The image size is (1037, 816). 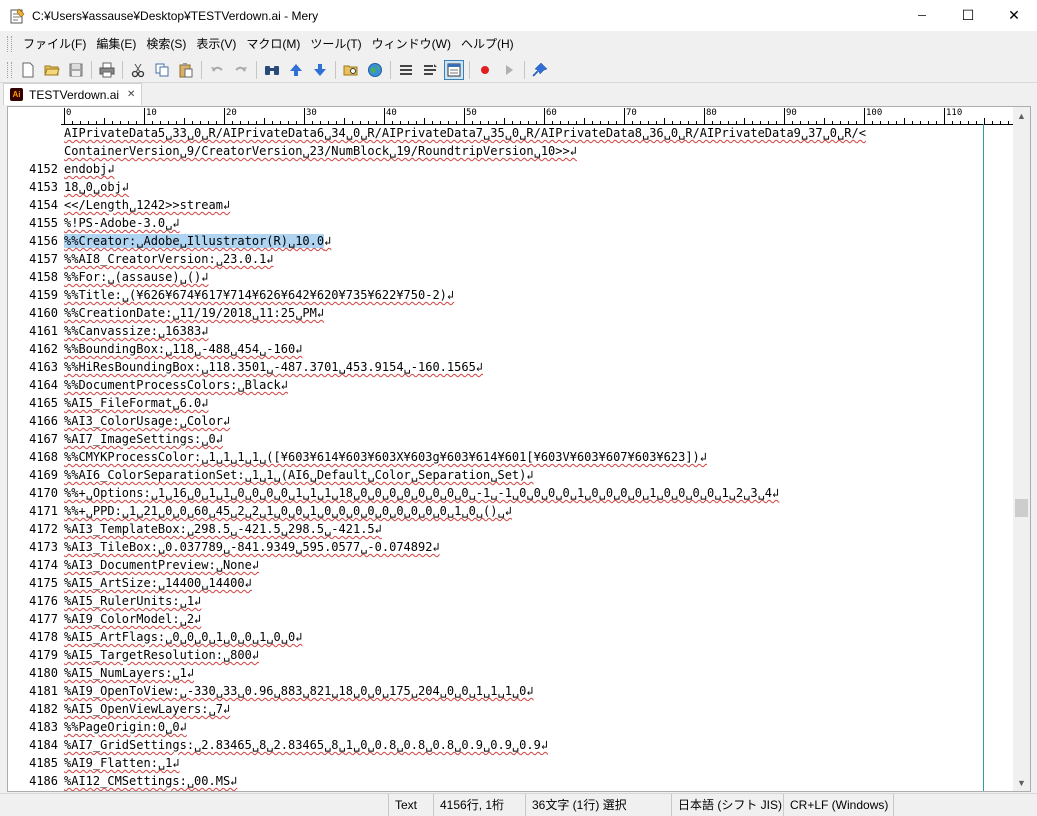 What do you see at coordinates (541, 331) in the screenshot?
I see `code-line: %%Canvassize:␣16383↲` at bounding box center [541, 331].